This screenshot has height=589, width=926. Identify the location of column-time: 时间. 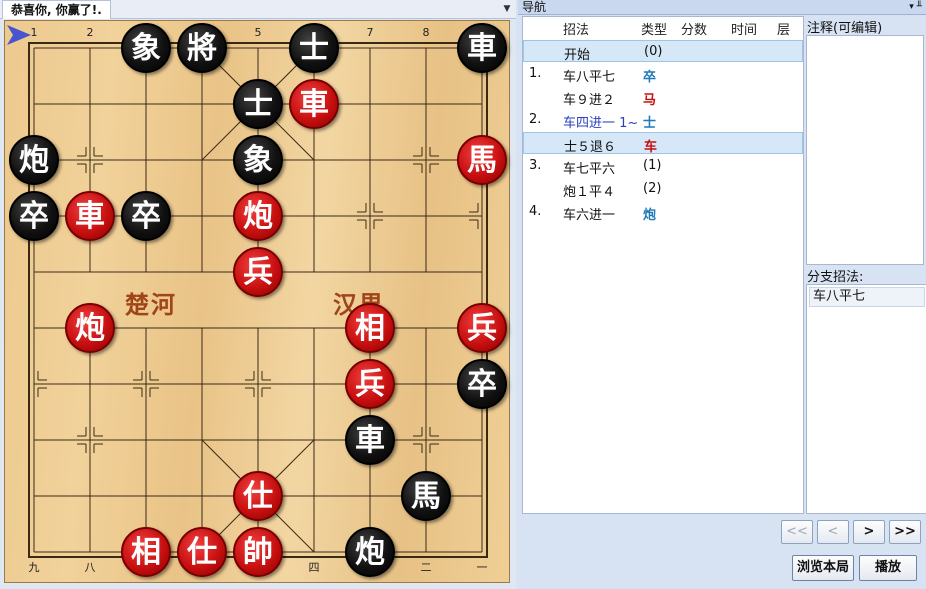
(744, 28).